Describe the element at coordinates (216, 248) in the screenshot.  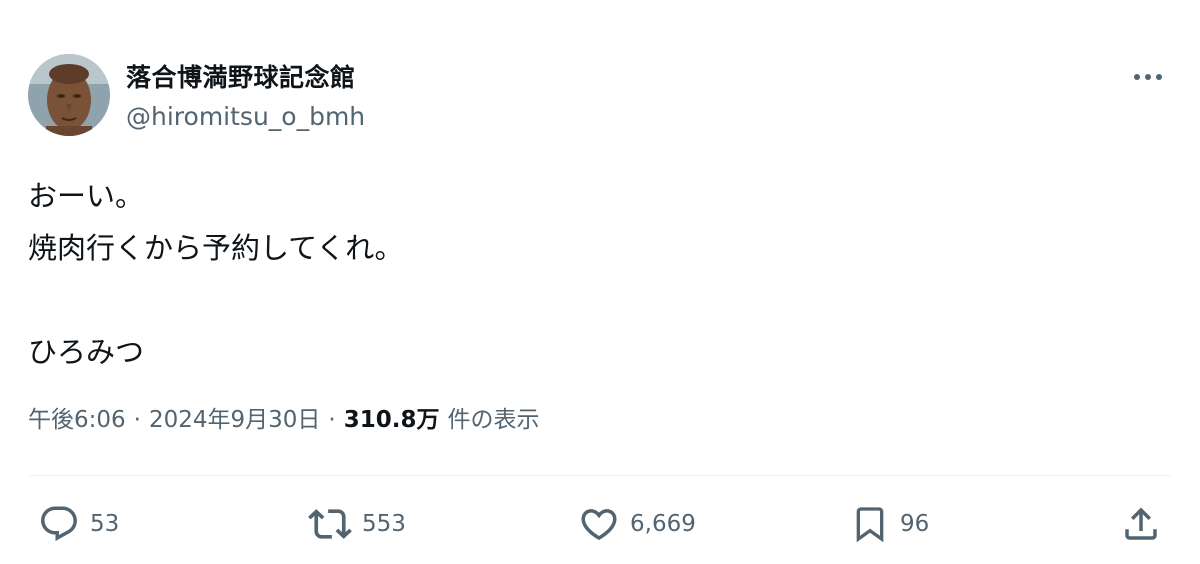
I see `tweet-text-line: 焼肉行くから予約してくれ。` at that location.